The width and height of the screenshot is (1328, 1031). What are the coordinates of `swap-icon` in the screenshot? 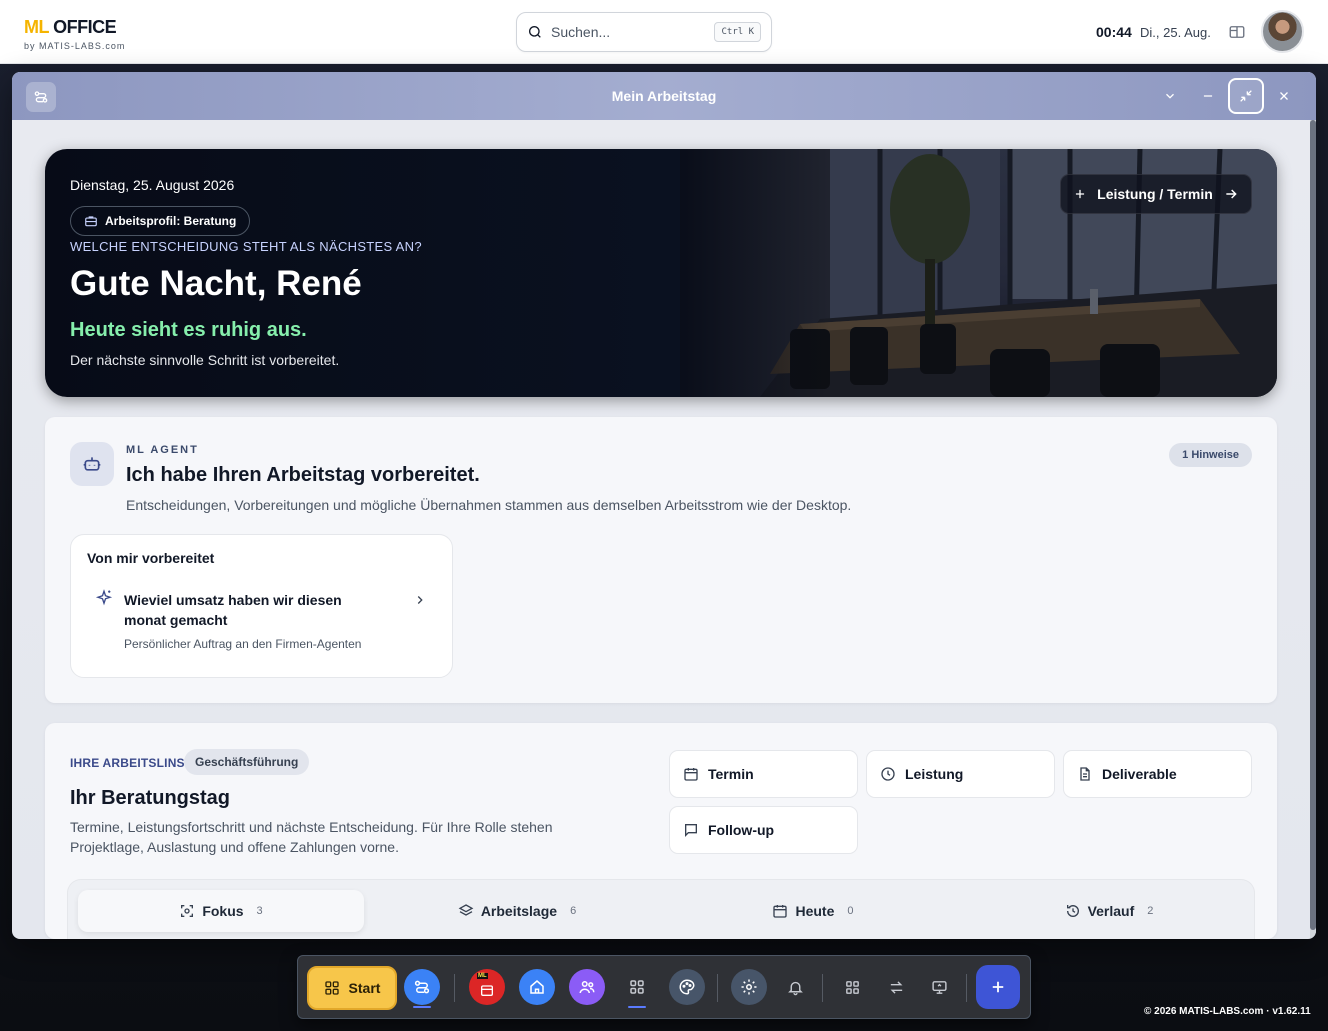 It's located at (896, 987).